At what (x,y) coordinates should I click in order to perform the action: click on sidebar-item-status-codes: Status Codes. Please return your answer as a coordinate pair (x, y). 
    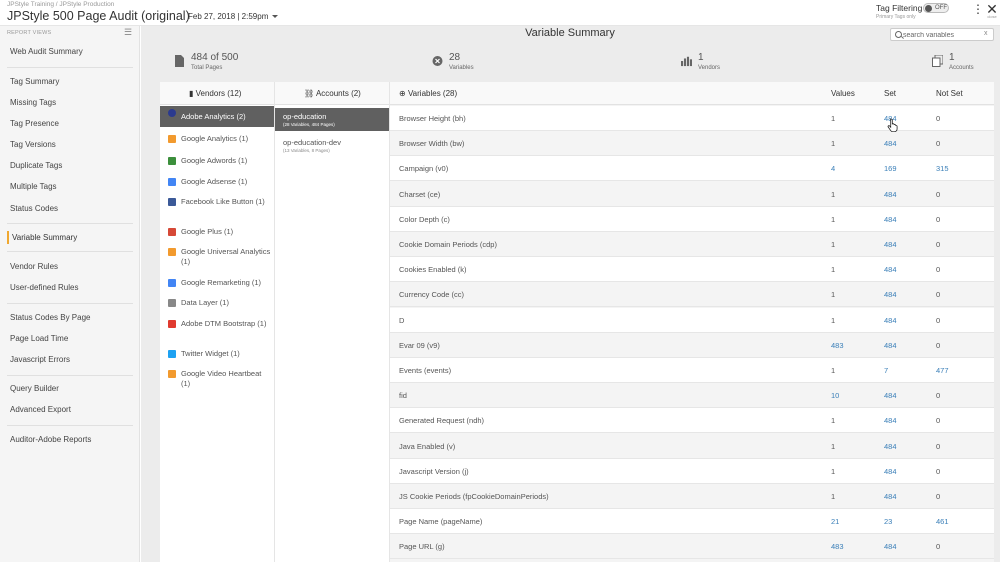
    Looking at the image, I should click on (34, 208).